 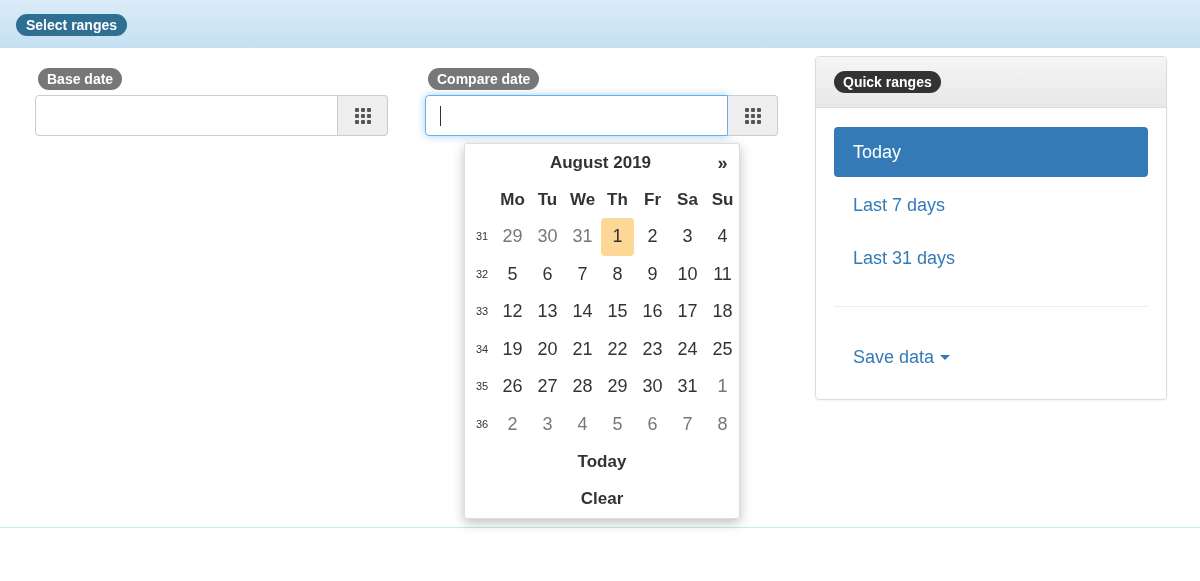 I want to click on week-number: 31, so click(x=482, y=236).